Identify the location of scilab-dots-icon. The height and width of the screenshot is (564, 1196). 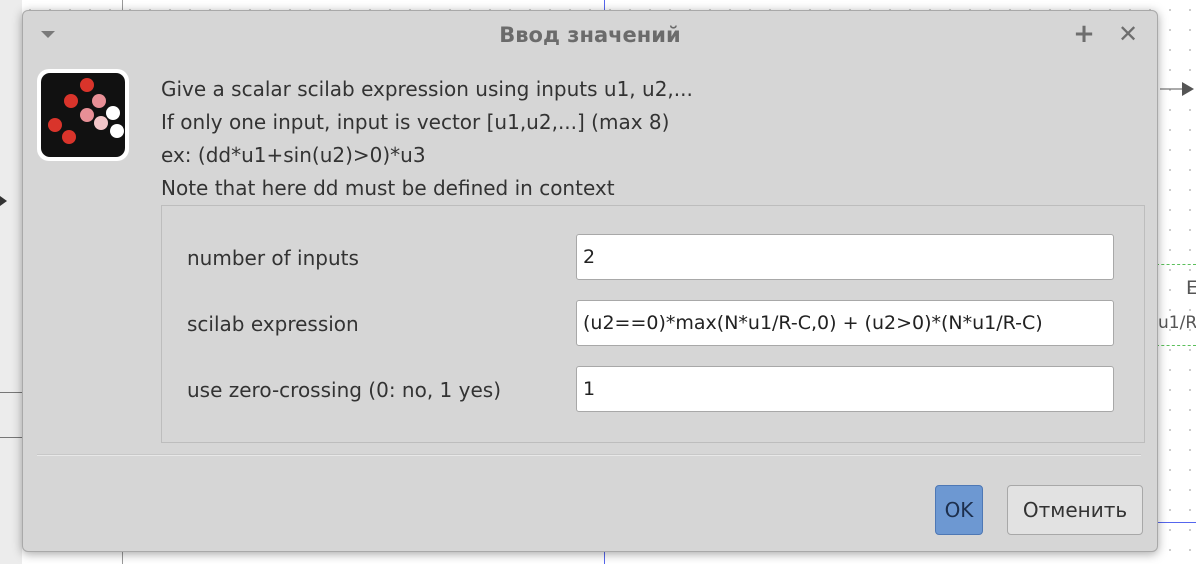
(83, 115).